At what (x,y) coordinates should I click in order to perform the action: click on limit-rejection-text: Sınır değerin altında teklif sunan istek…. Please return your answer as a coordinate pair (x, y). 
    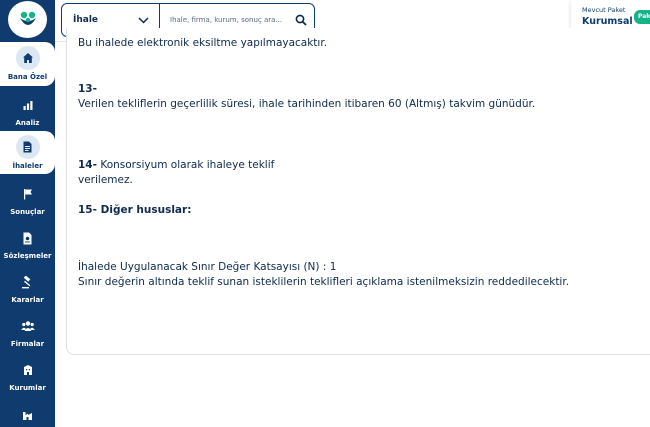
    Looking at the image, I should click on (324, 282).